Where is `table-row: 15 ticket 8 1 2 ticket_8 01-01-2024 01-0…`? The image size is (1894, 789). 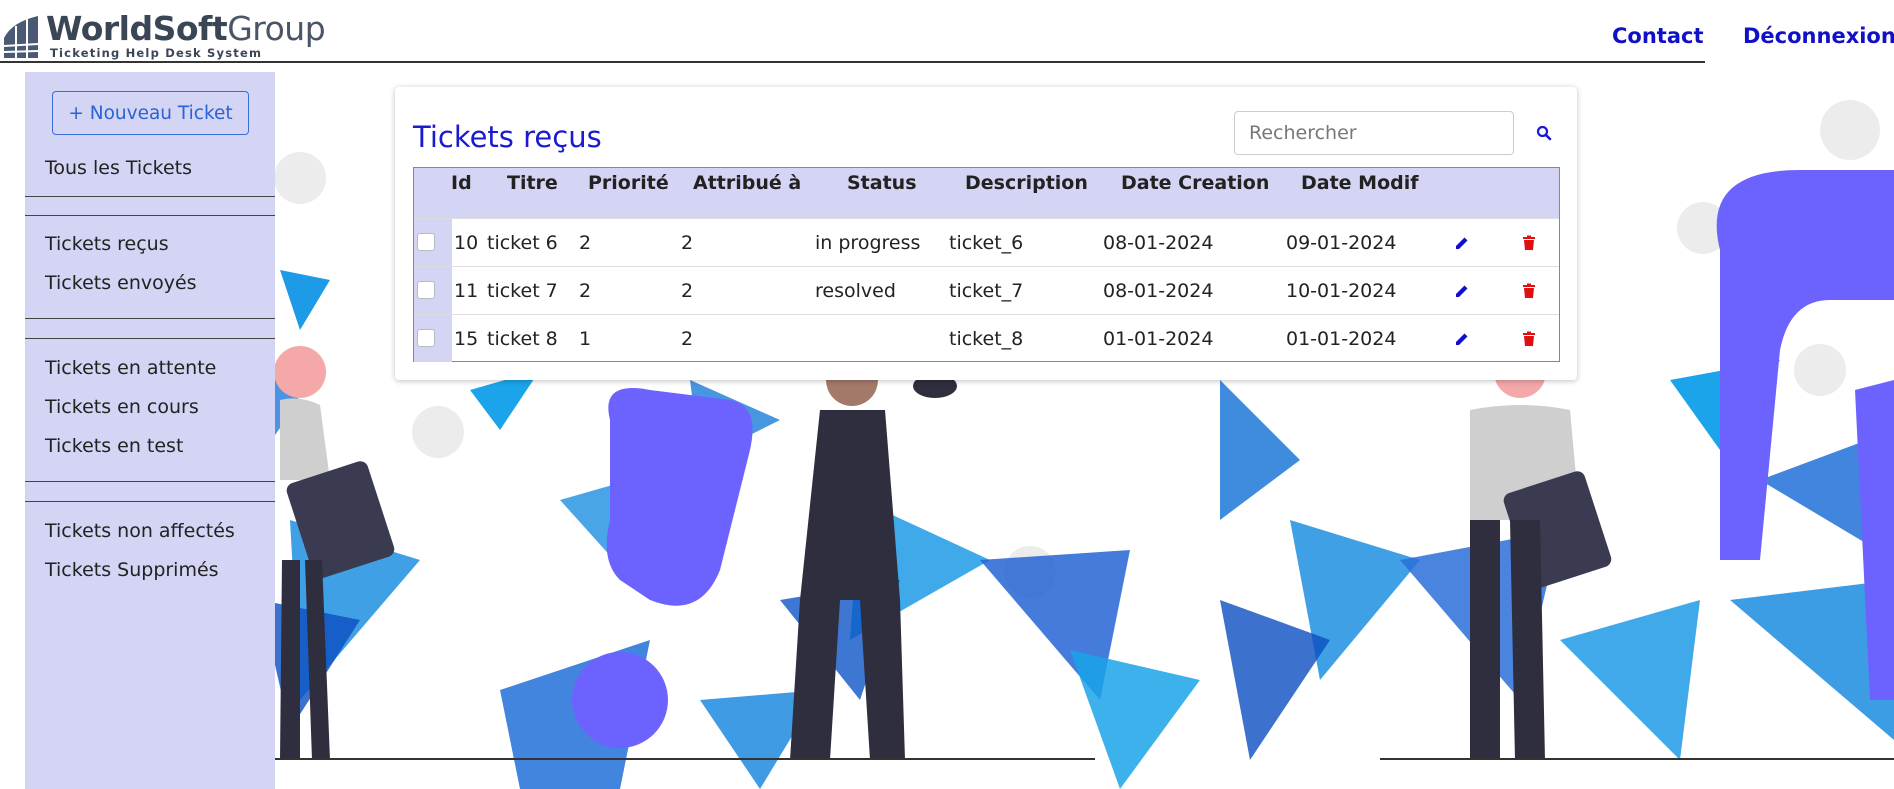 table-row: 15 ticket 8 1 2 ticket_8 01-01-2024 01-0… is located at coordinates (986, 338).